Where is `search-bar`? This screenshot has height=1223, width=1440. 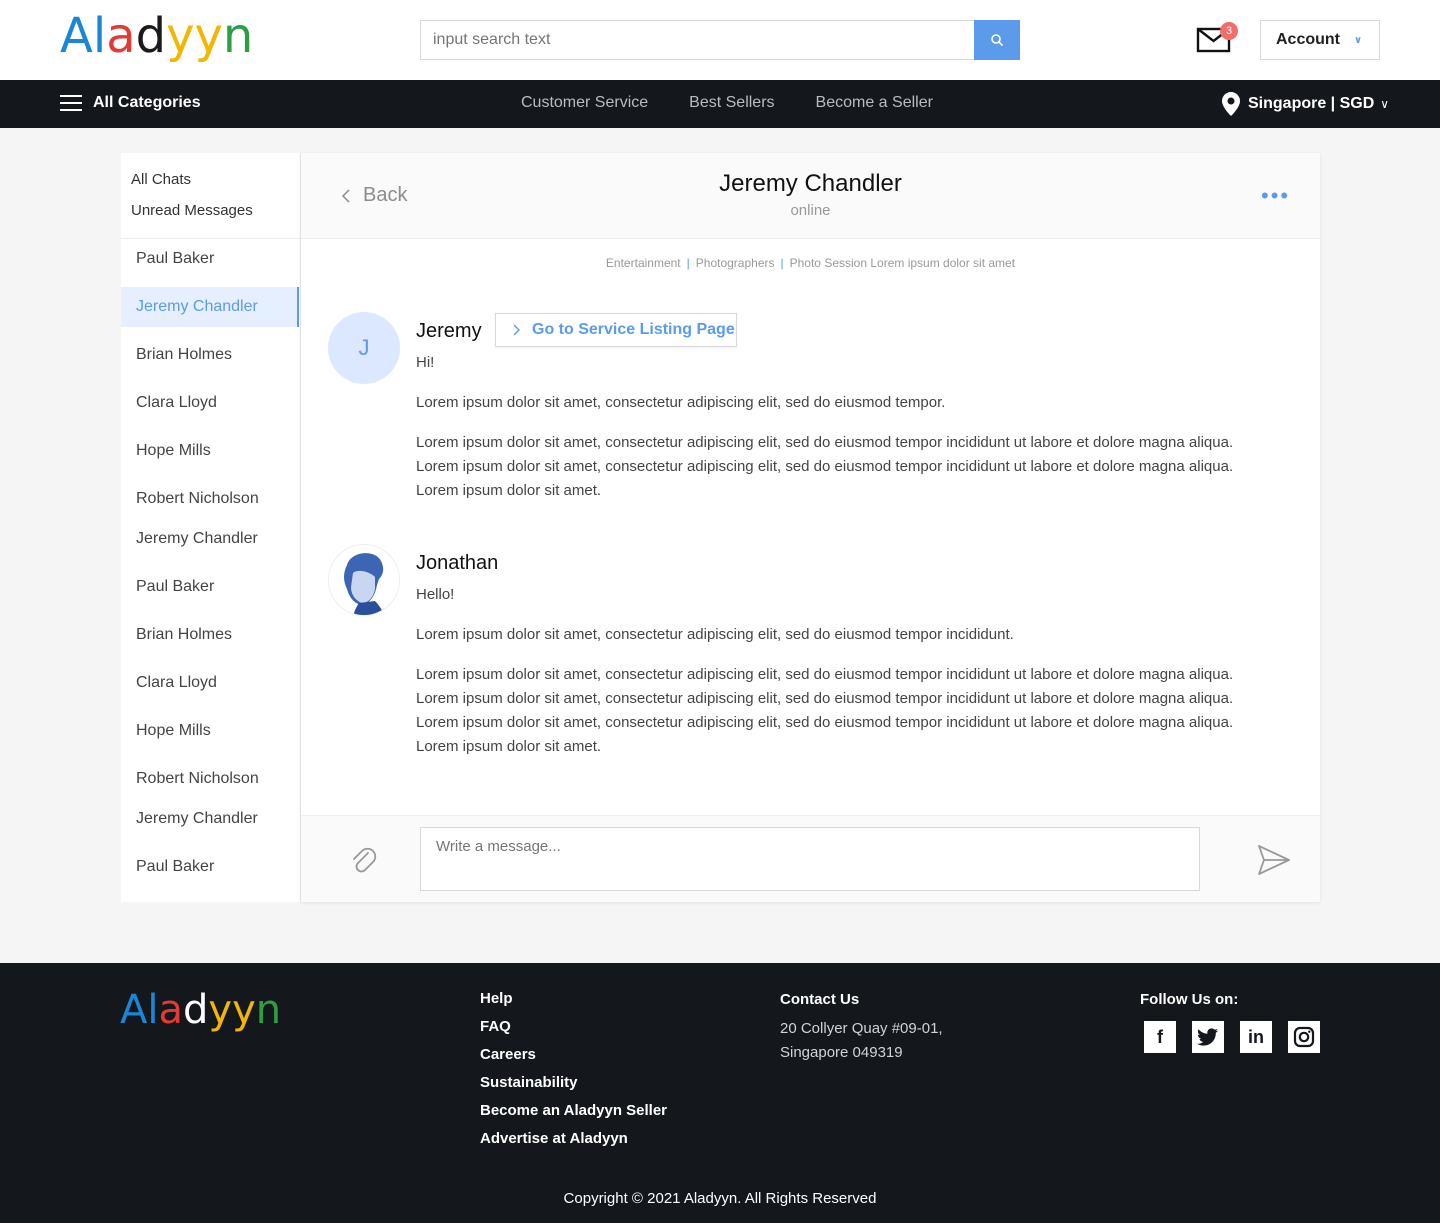
search-bar is located at coordinates (720, 40).